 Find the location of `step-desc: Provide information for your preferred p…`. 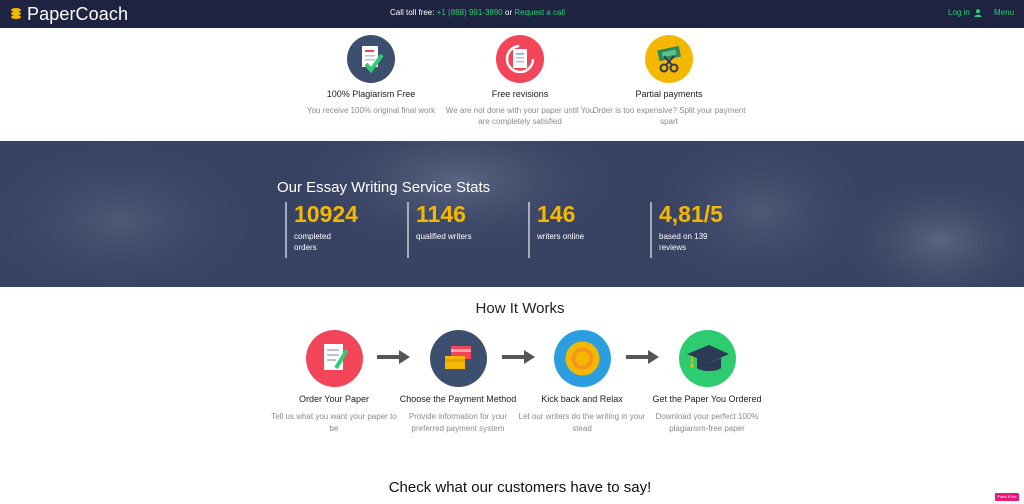

step-desc: Provide information for your preferred p… is located at coordinates (458, 422).